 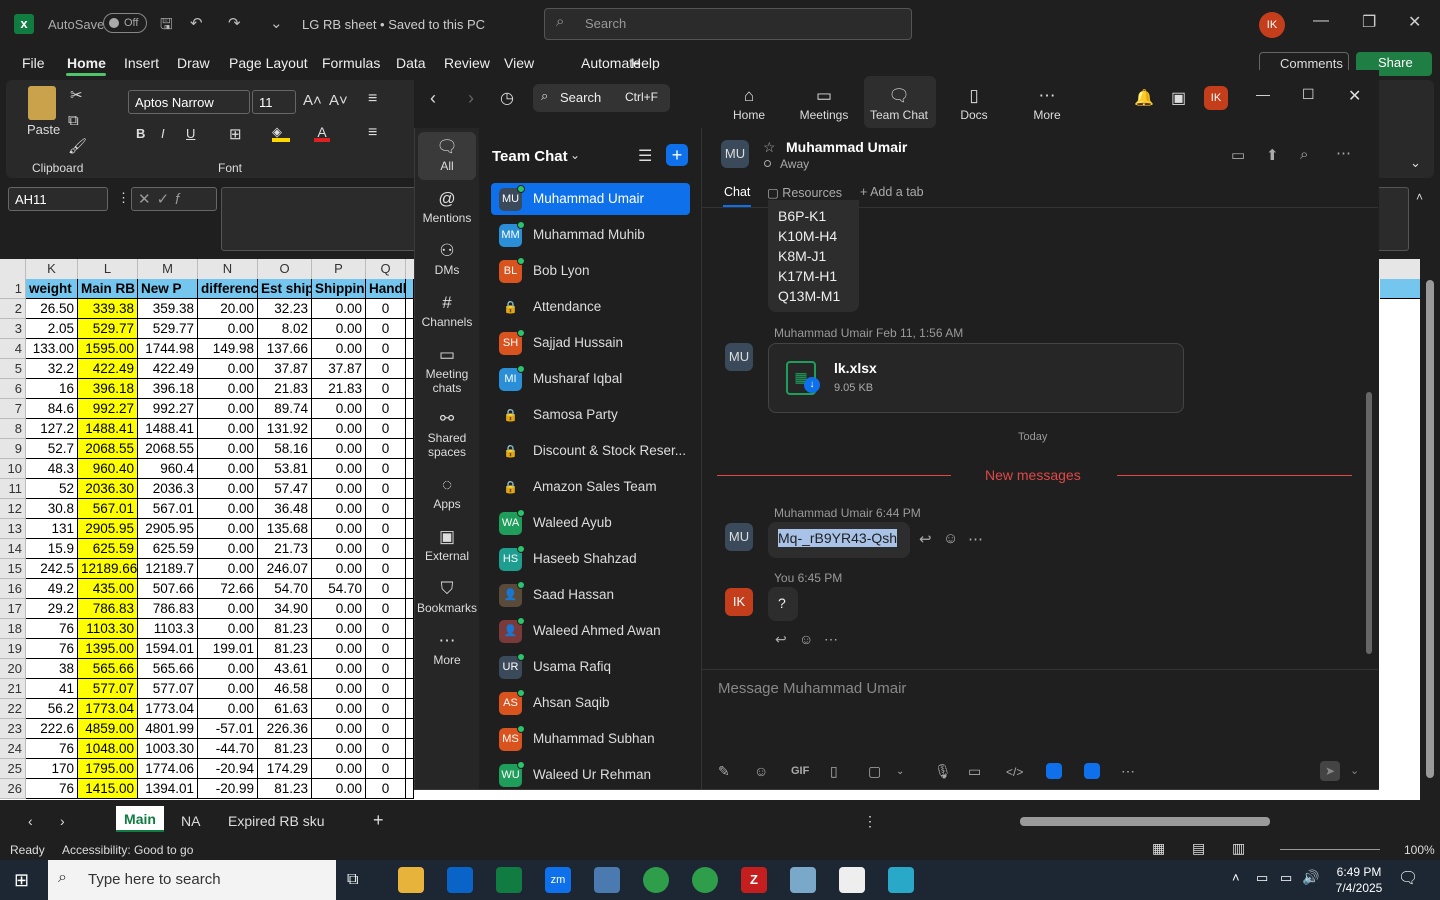 I want to click on menu-draw: Draw, so click(x=193, y=63).